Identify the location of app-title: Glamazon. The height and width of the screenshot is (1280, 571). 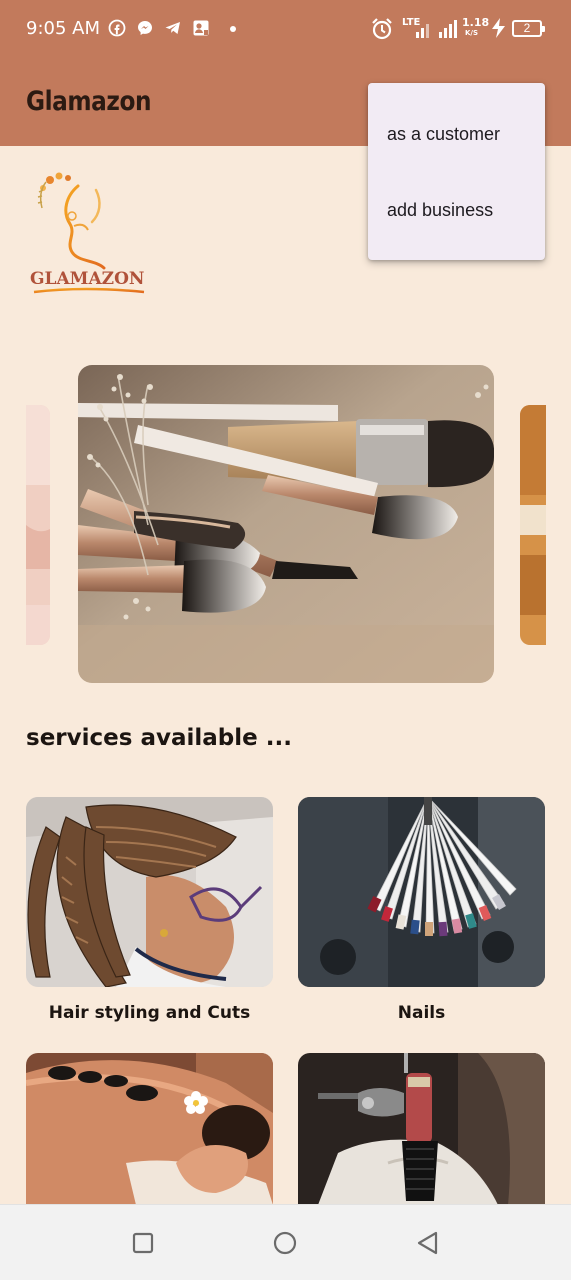
(89, 101).